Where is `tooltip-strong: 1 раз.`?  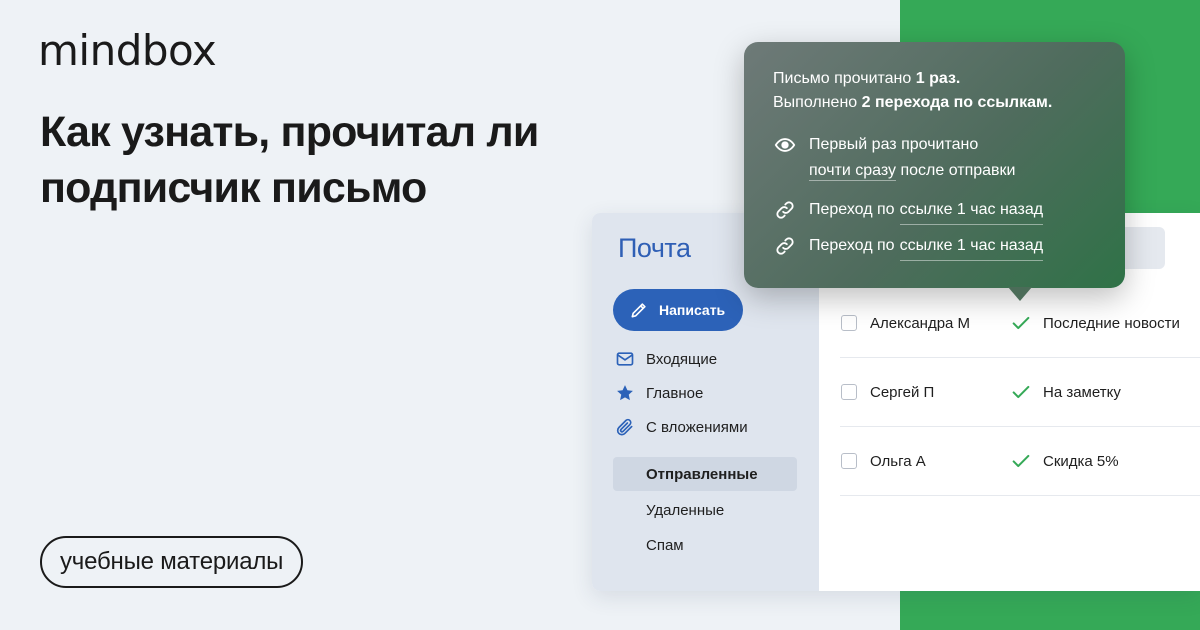 tooltip-strong: 1 раз. is located at coordinates (938, 78).